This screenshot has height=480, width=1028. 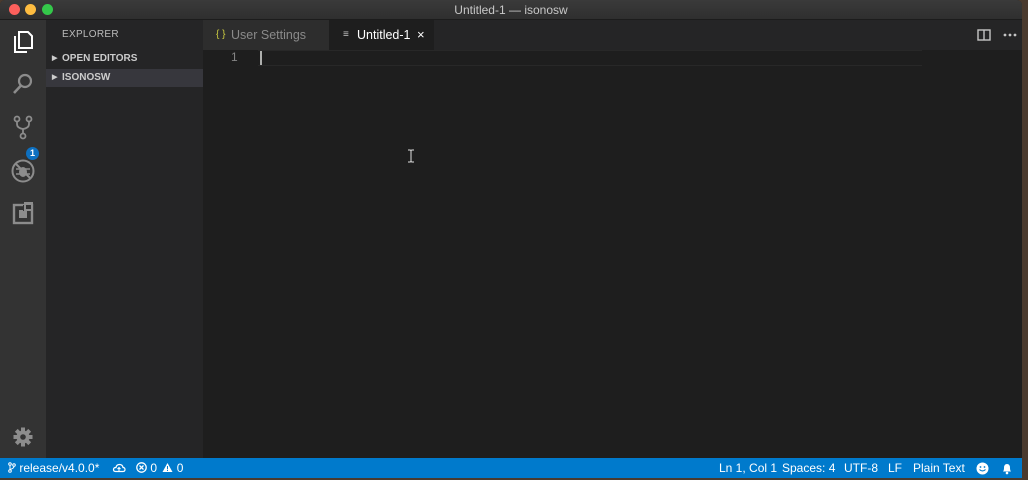 I want to click on text-file-icon: ≡, so click(x=346, y=34).